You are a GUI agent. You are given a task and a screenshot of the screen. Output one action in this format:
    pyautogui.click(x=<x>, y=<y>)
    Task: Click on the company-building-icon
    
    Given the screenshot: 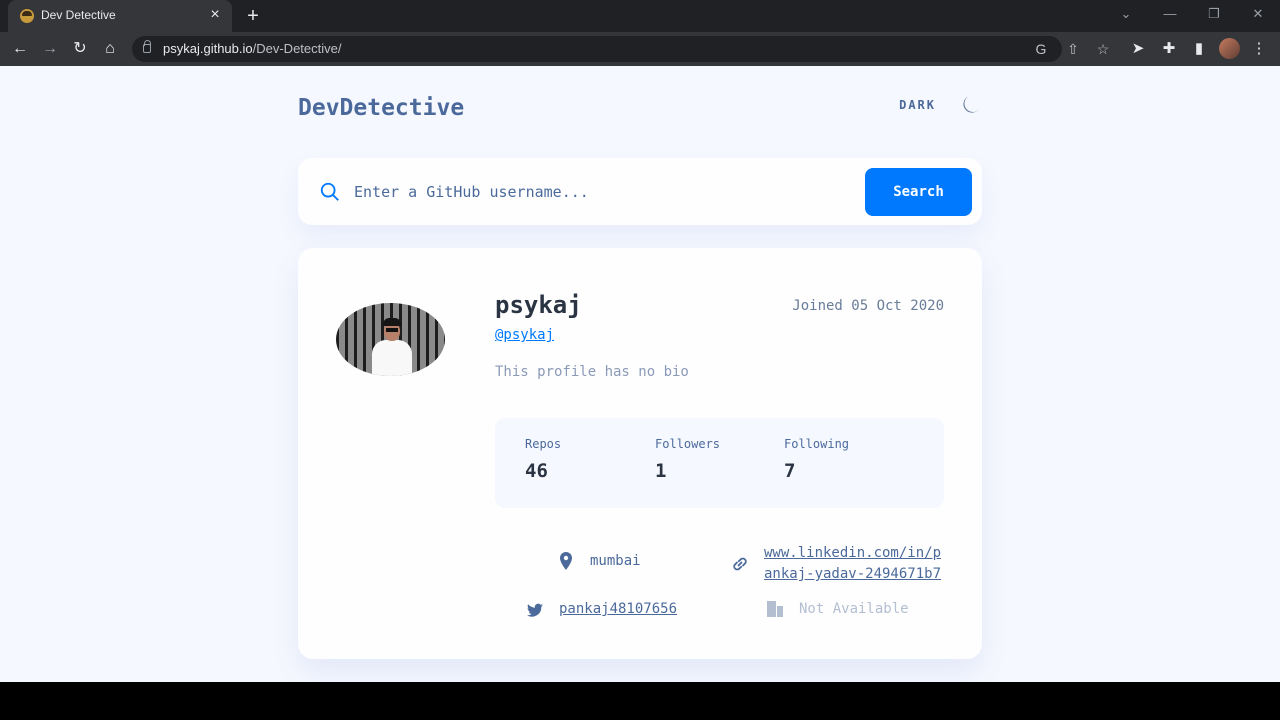 What is the action you would take?
    pyautogui.click(x=775, y=609)
    